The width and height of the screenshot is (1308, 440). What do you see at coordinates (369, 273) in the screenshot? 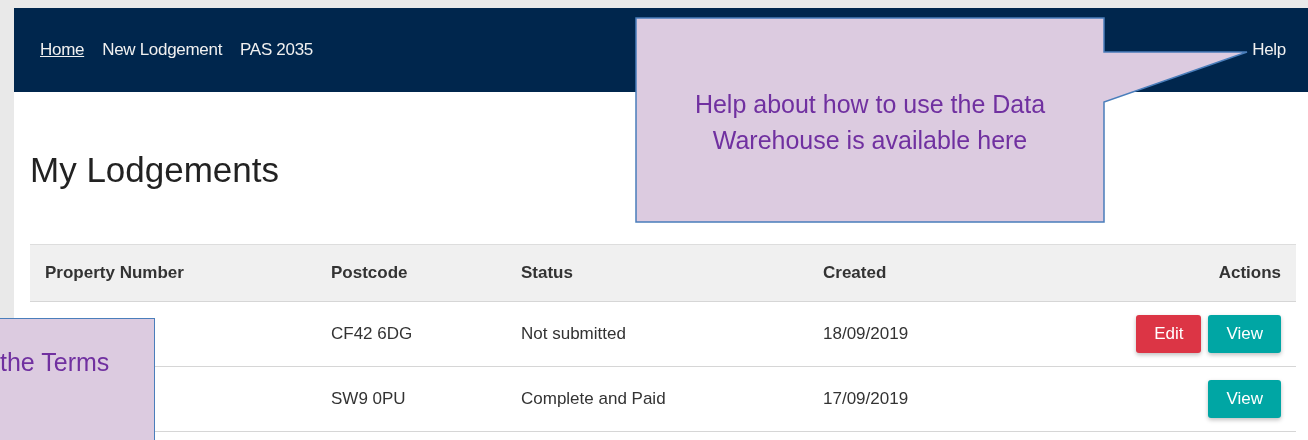
I see `column-header: Postcode` at bounding box center [369, 273].